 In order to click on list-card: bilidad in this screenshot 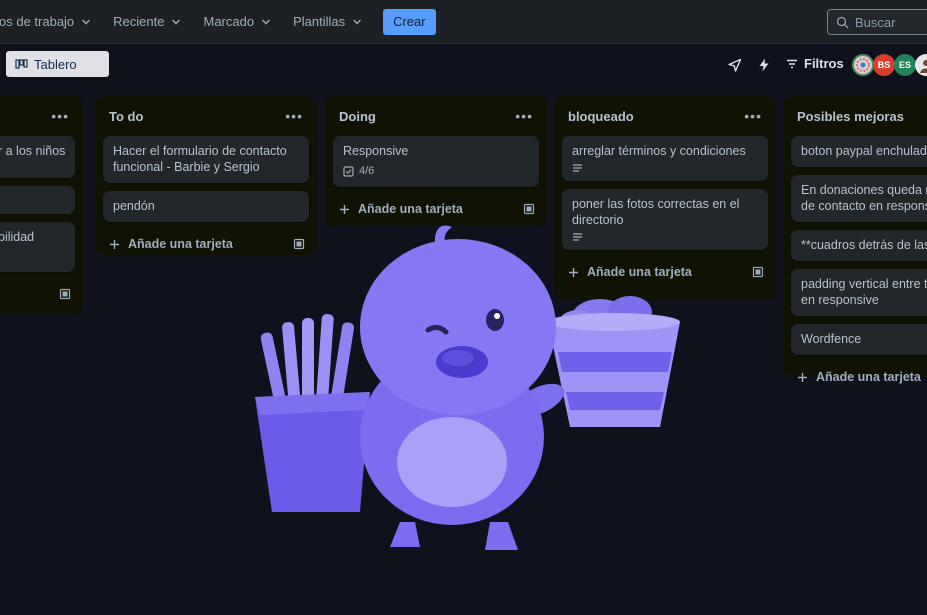, I will do `click(37, 247)`.